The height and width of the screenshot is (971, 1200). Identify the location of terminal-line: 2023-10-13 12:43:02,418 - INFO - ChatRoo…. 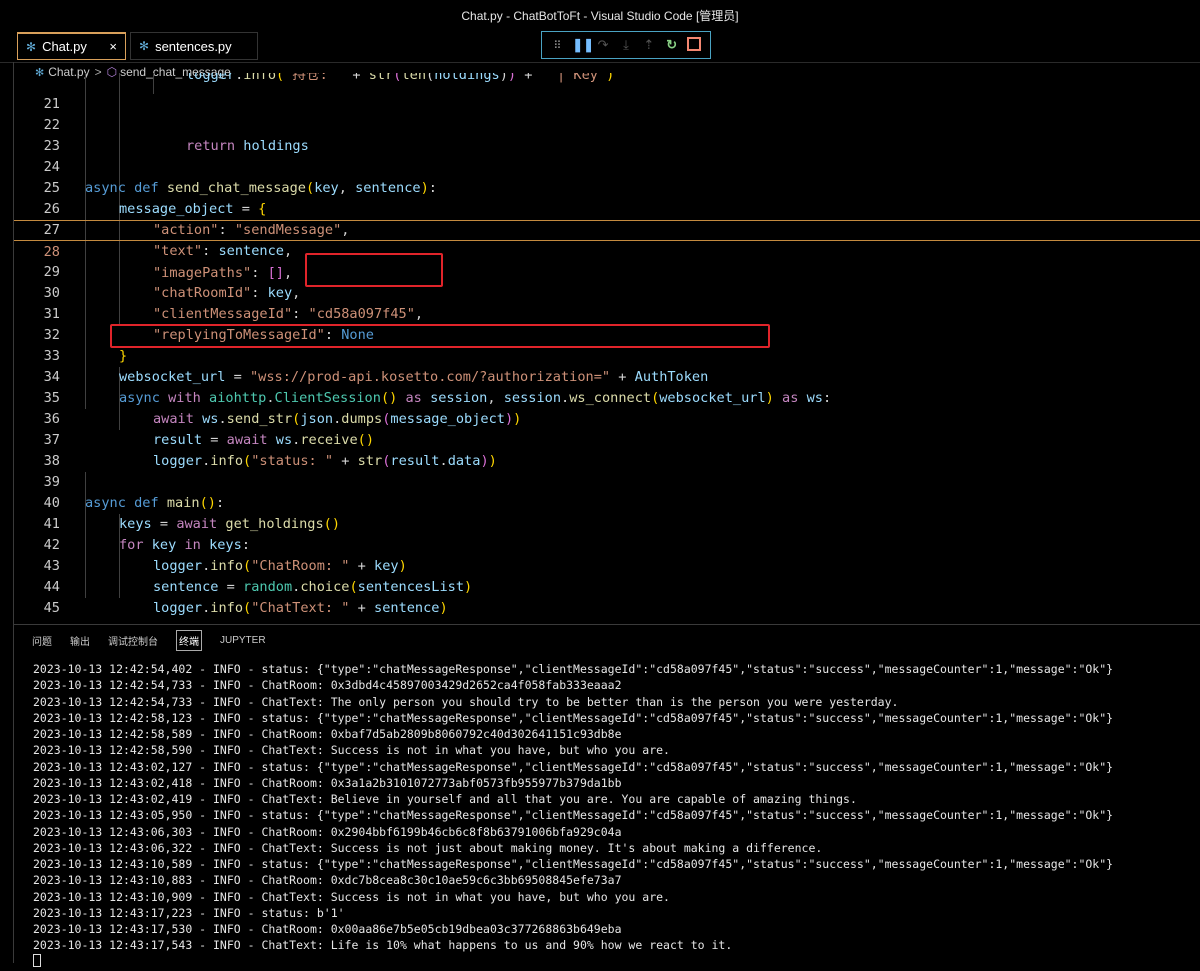
(327, 782).